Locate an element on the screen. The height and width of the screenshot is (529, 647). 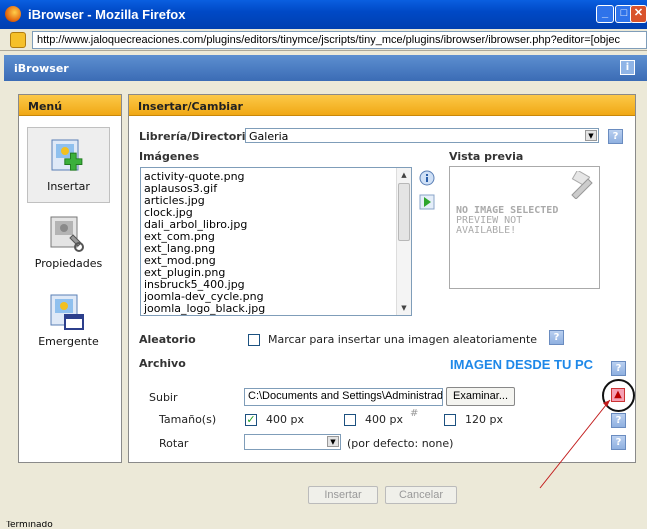
upload-file-input: C:\Documents and Settings\Administrador is located at coordinates (343, 397).